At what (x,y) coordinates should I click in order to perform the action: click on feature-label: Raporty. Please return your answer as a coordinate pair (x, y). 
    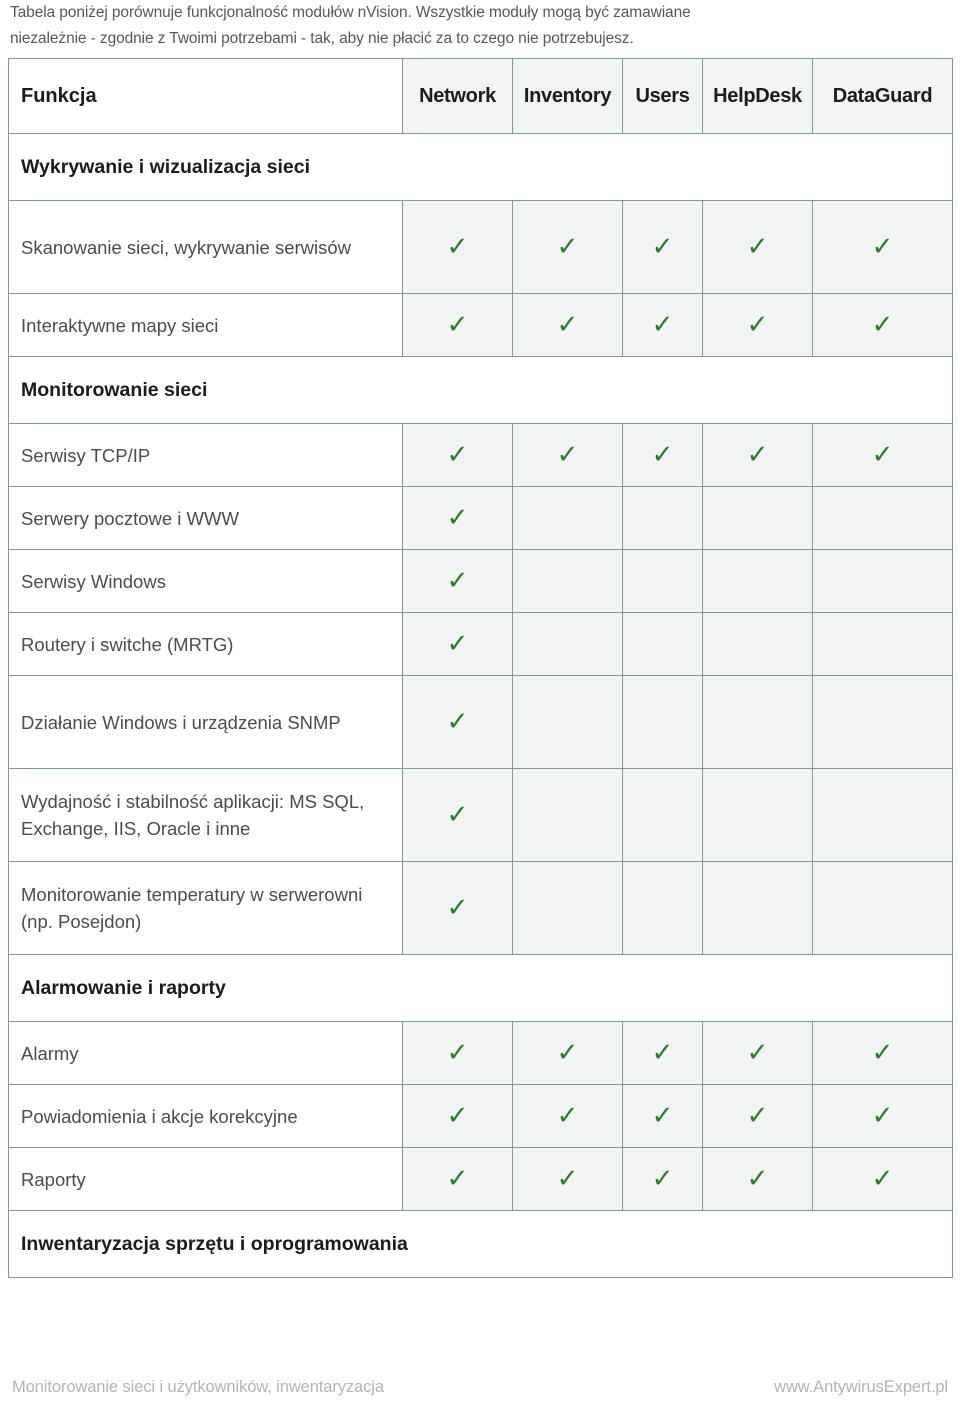
    Looking at the image, I should click on (205, 1179).